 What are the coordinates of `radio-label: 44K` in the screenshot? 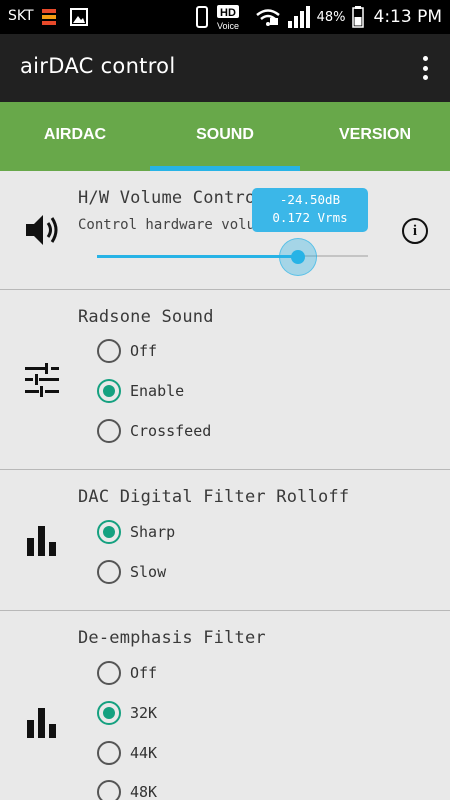 It's located at (144, 753).